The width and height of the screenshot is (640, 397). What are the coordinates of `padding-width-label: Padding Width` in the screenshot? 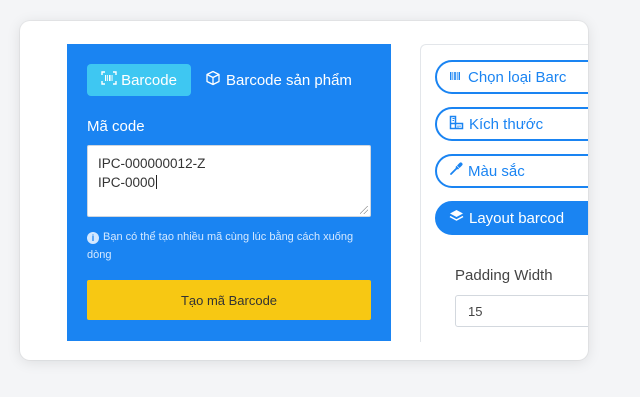 It's located at (504, 275).